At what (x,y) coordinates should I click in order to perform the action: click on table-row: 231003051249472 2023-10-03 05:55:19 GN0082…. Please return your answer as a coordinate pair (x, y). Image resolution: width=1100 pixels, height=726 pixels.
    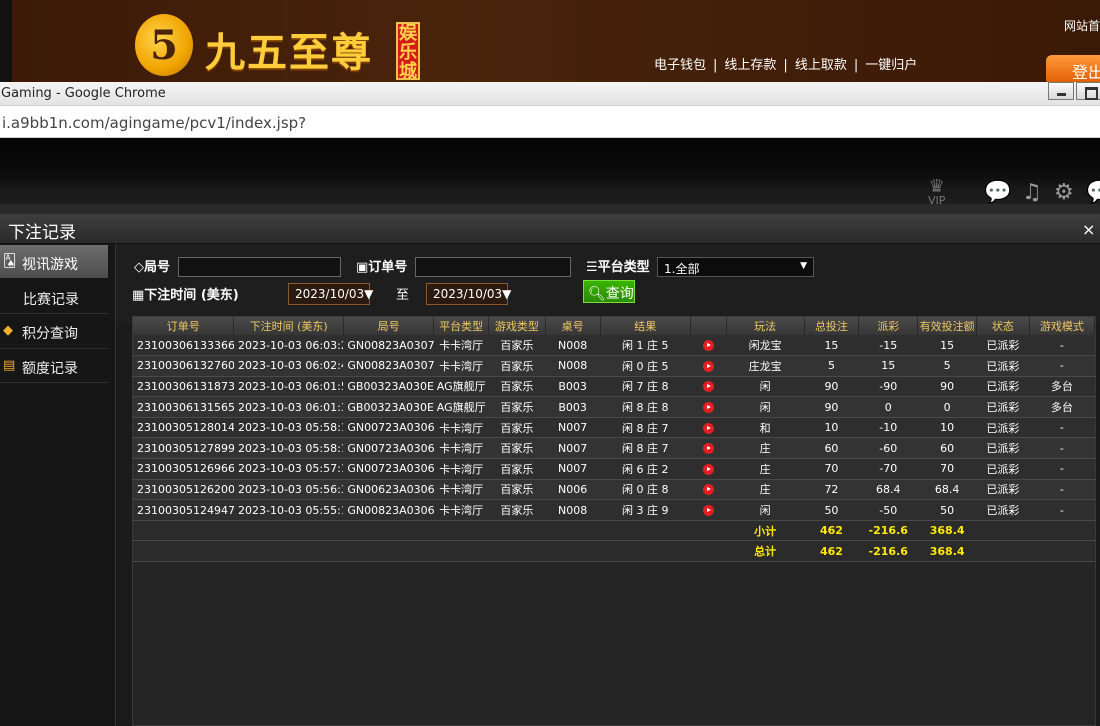
    Looking at the image, I should click on (614, 510).